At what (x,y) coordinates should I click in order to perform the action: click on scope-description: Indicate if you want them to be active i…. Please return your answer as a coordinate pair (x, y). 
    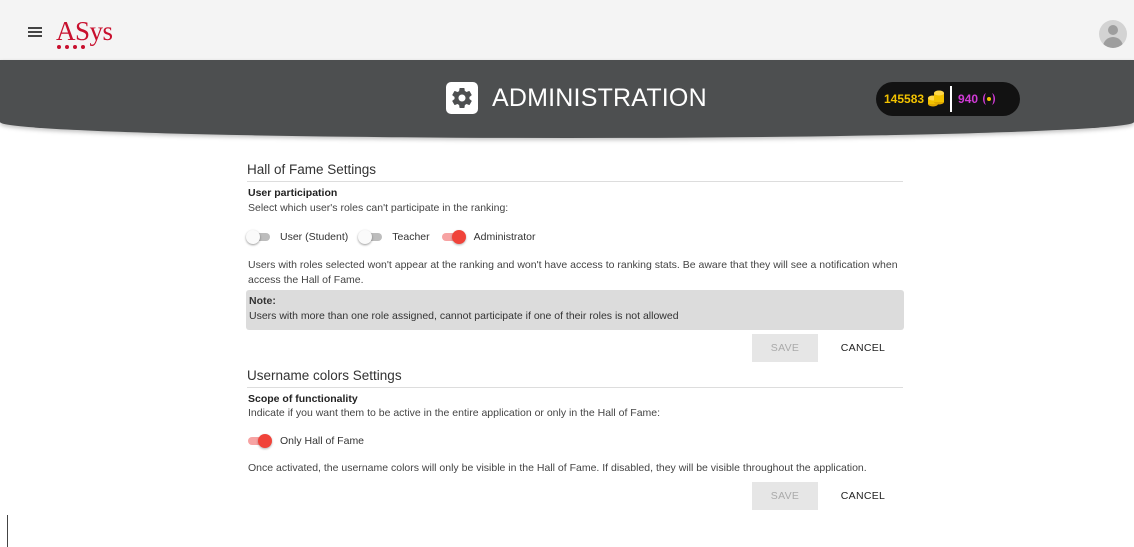
    Looking at the image, I should click on (454, 413).